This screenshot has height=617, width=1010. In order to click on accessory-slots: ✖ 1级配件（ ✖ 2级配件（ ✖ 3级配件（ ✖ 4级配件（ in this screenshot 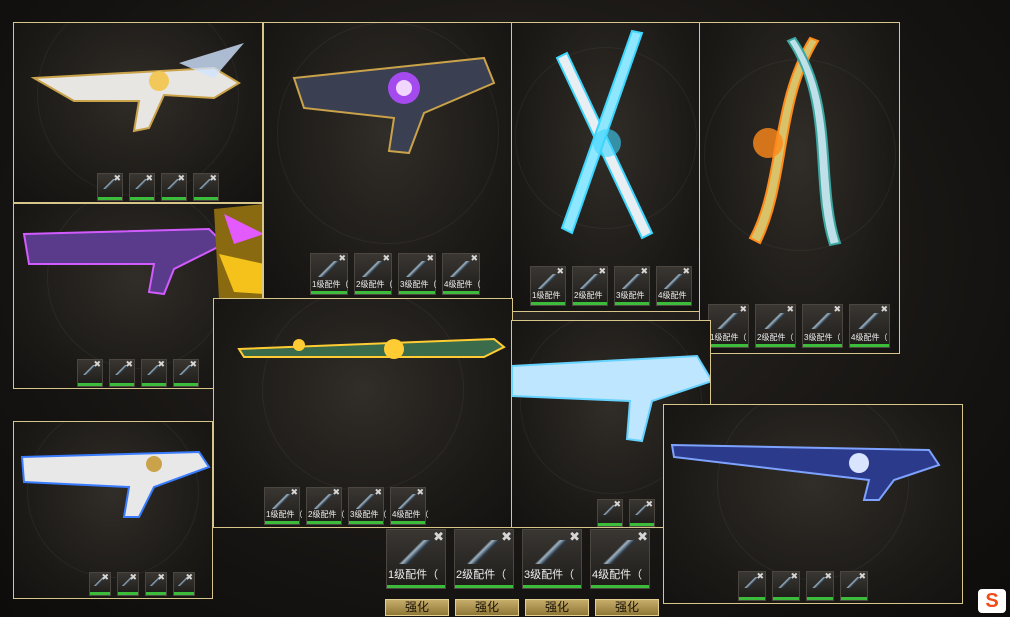, I will do `click(346, 506)`.